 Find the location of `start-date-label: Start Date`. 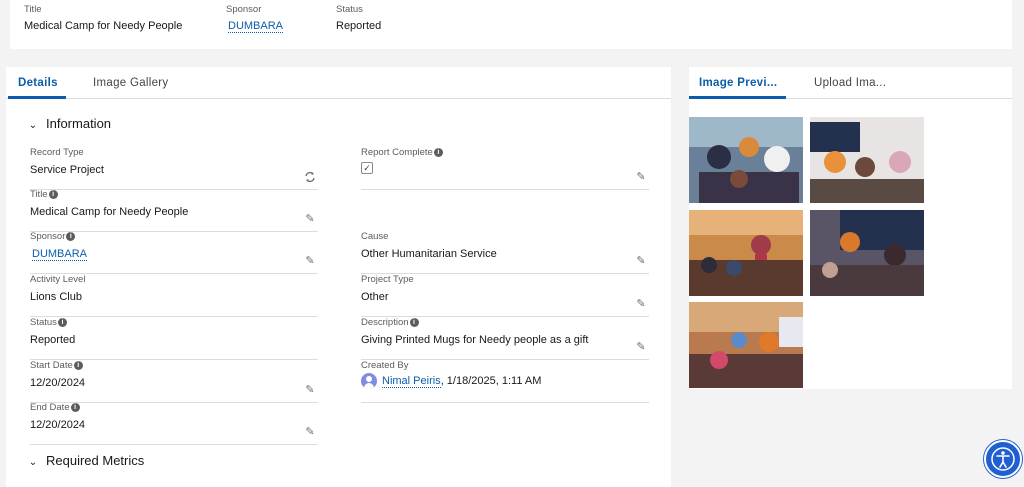

start-date-label: Start Date is located at coordinates (51, 365).